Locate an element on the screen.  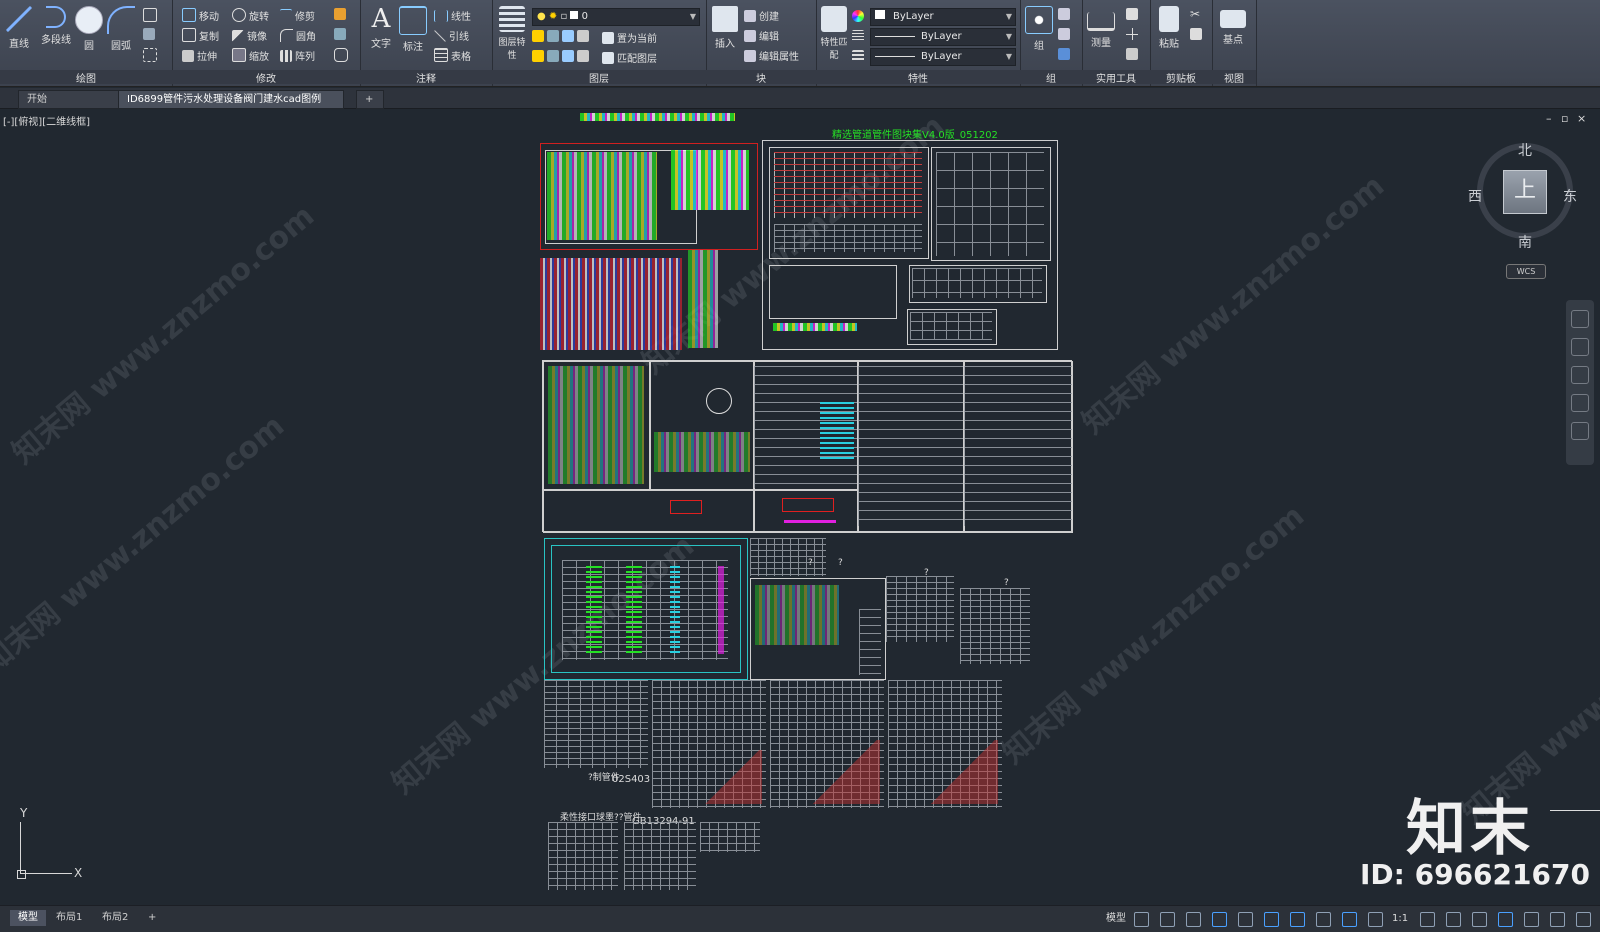
insert-tool: 插入 is located at coordinates (725, 28).